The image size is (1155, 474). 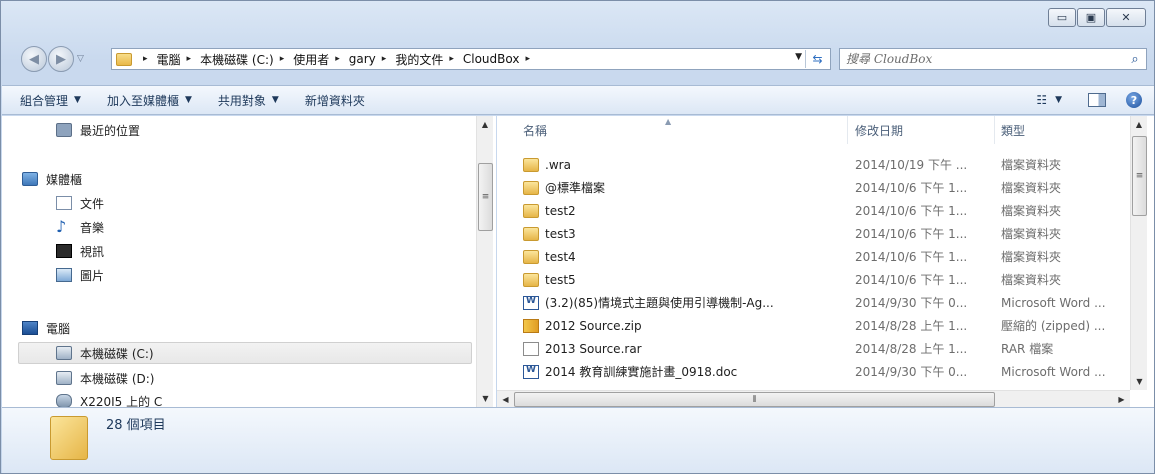 I want to click on command-bar: 組合管理 ▼ 加入至媒體櫃 ▼ 共用對象 ▼ 新增資料夾 ☷ ▼ ?, so click(x=578, y=100).